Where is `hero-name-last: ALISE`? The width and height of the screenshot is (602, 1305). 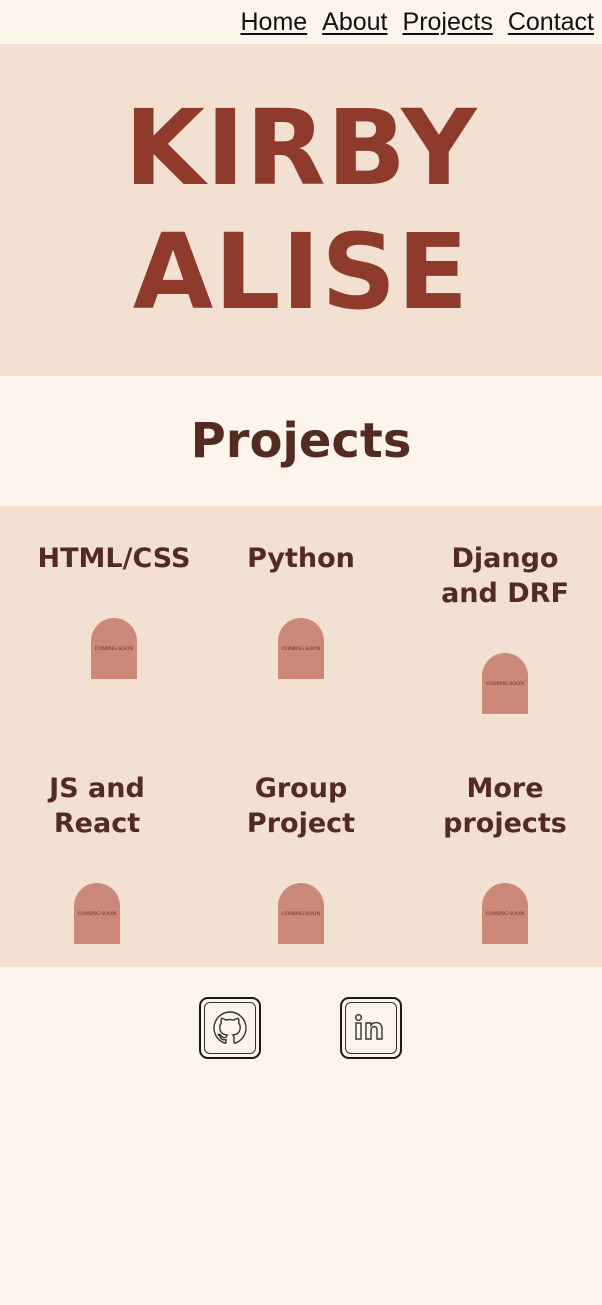
hero-name-last: ALISE is located at coordinates (301, 272).